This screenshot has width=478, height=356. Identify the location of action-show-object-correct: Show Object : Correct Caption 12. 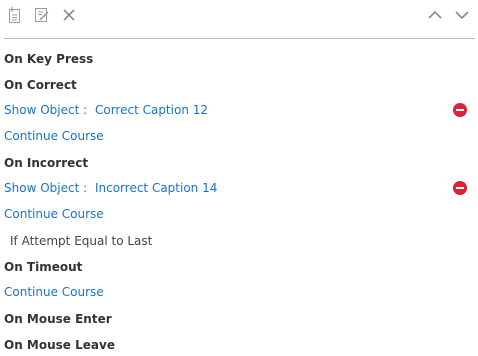
(239, 110).